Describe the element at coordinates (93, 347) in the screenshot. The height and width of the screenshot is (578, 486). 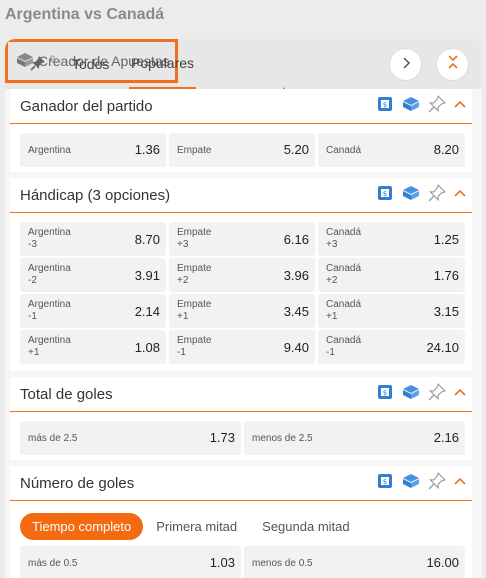
I see `odd-cell: Argentina +1 1.08` at that location.